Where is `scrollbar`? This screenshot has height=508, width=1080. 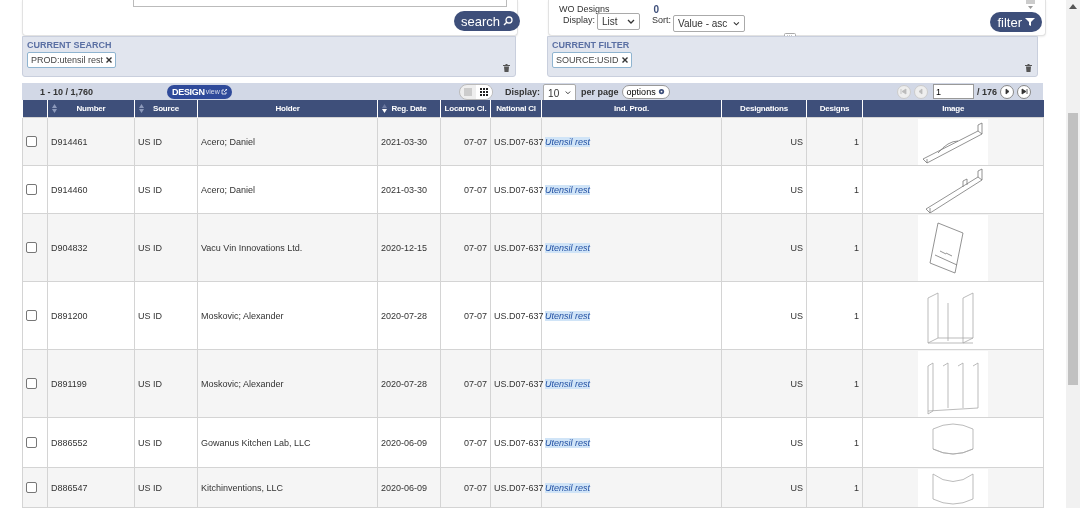
scrollbar is located at coordinates (1073, 254).